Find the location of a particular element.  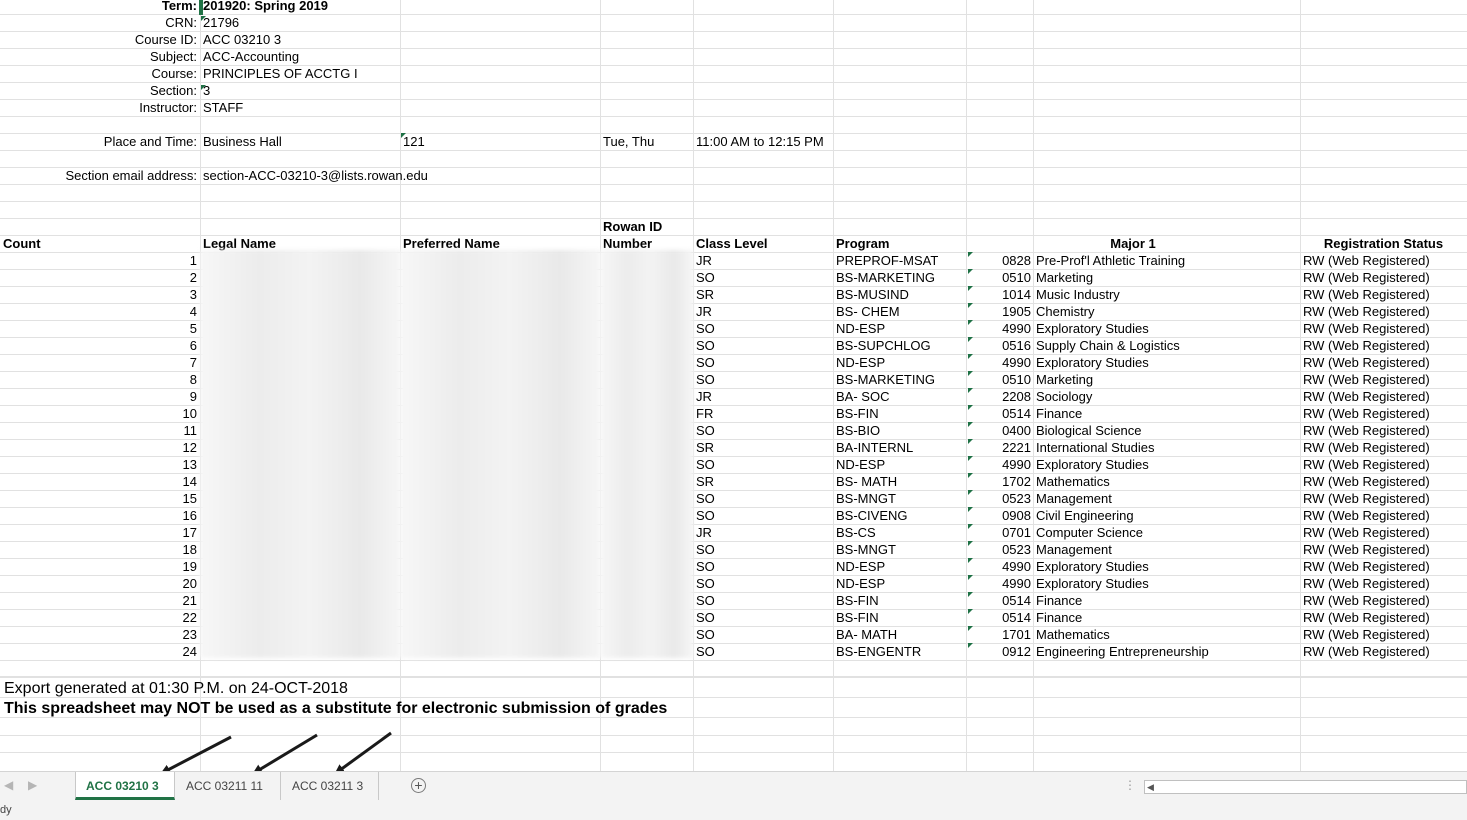

count-cell: 2 is located at coordinates (98, 277).